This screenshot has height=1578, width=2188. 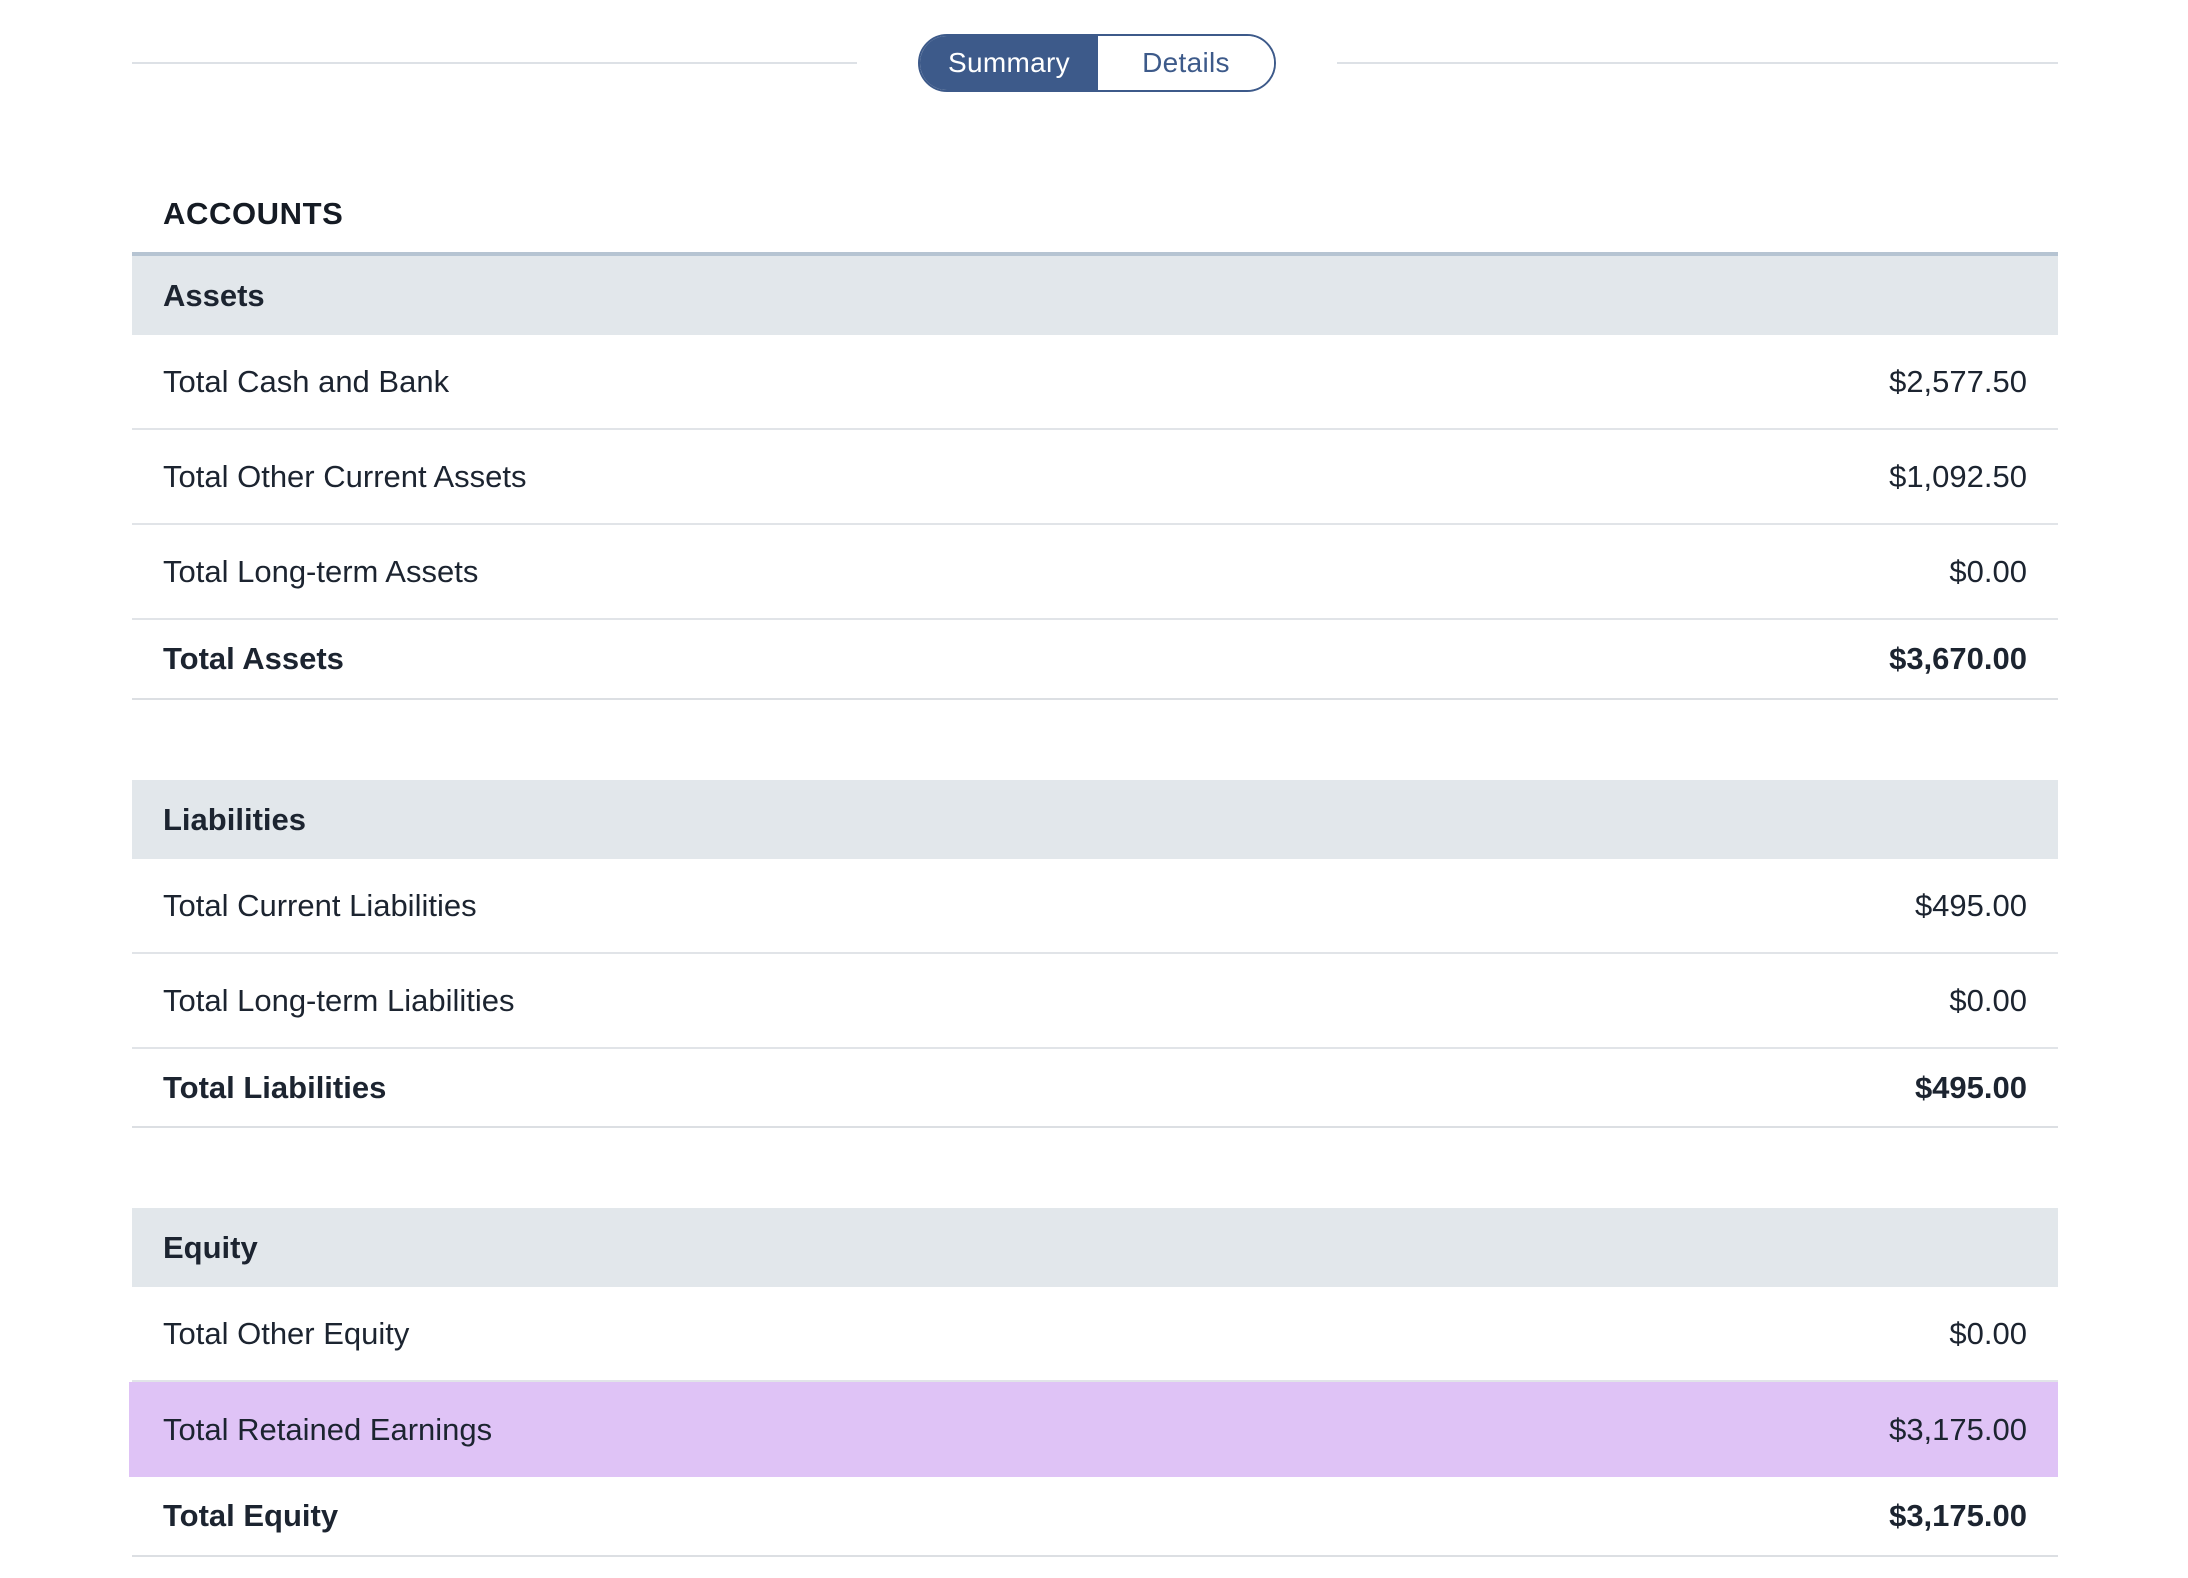 I want to click on row-label: Total Long-term Assets, so click(x=321, y=571).